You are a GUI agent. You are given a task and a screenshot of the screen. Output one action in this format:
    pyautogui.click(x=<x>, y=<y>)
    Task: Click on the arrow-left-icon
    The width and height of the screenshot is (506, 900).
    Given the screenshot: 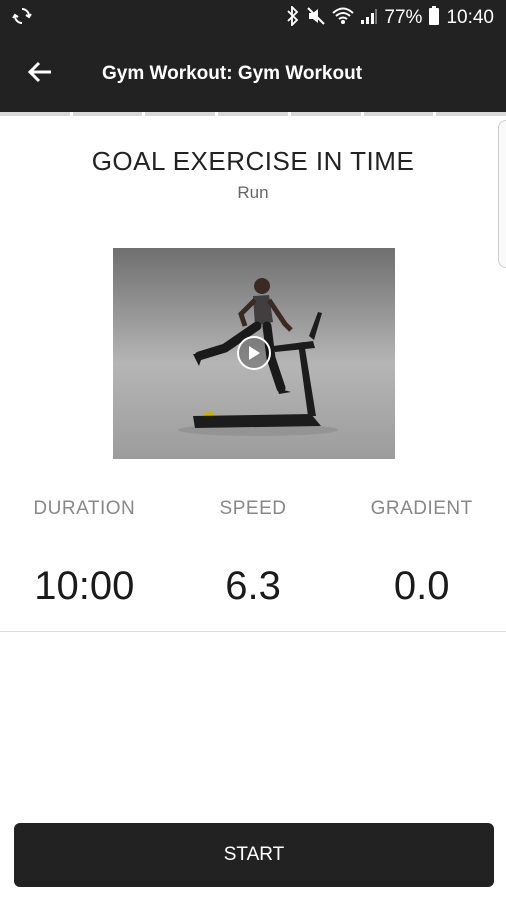 What is the action you would take?
    pyautogui.click(x=40, y=74)
    